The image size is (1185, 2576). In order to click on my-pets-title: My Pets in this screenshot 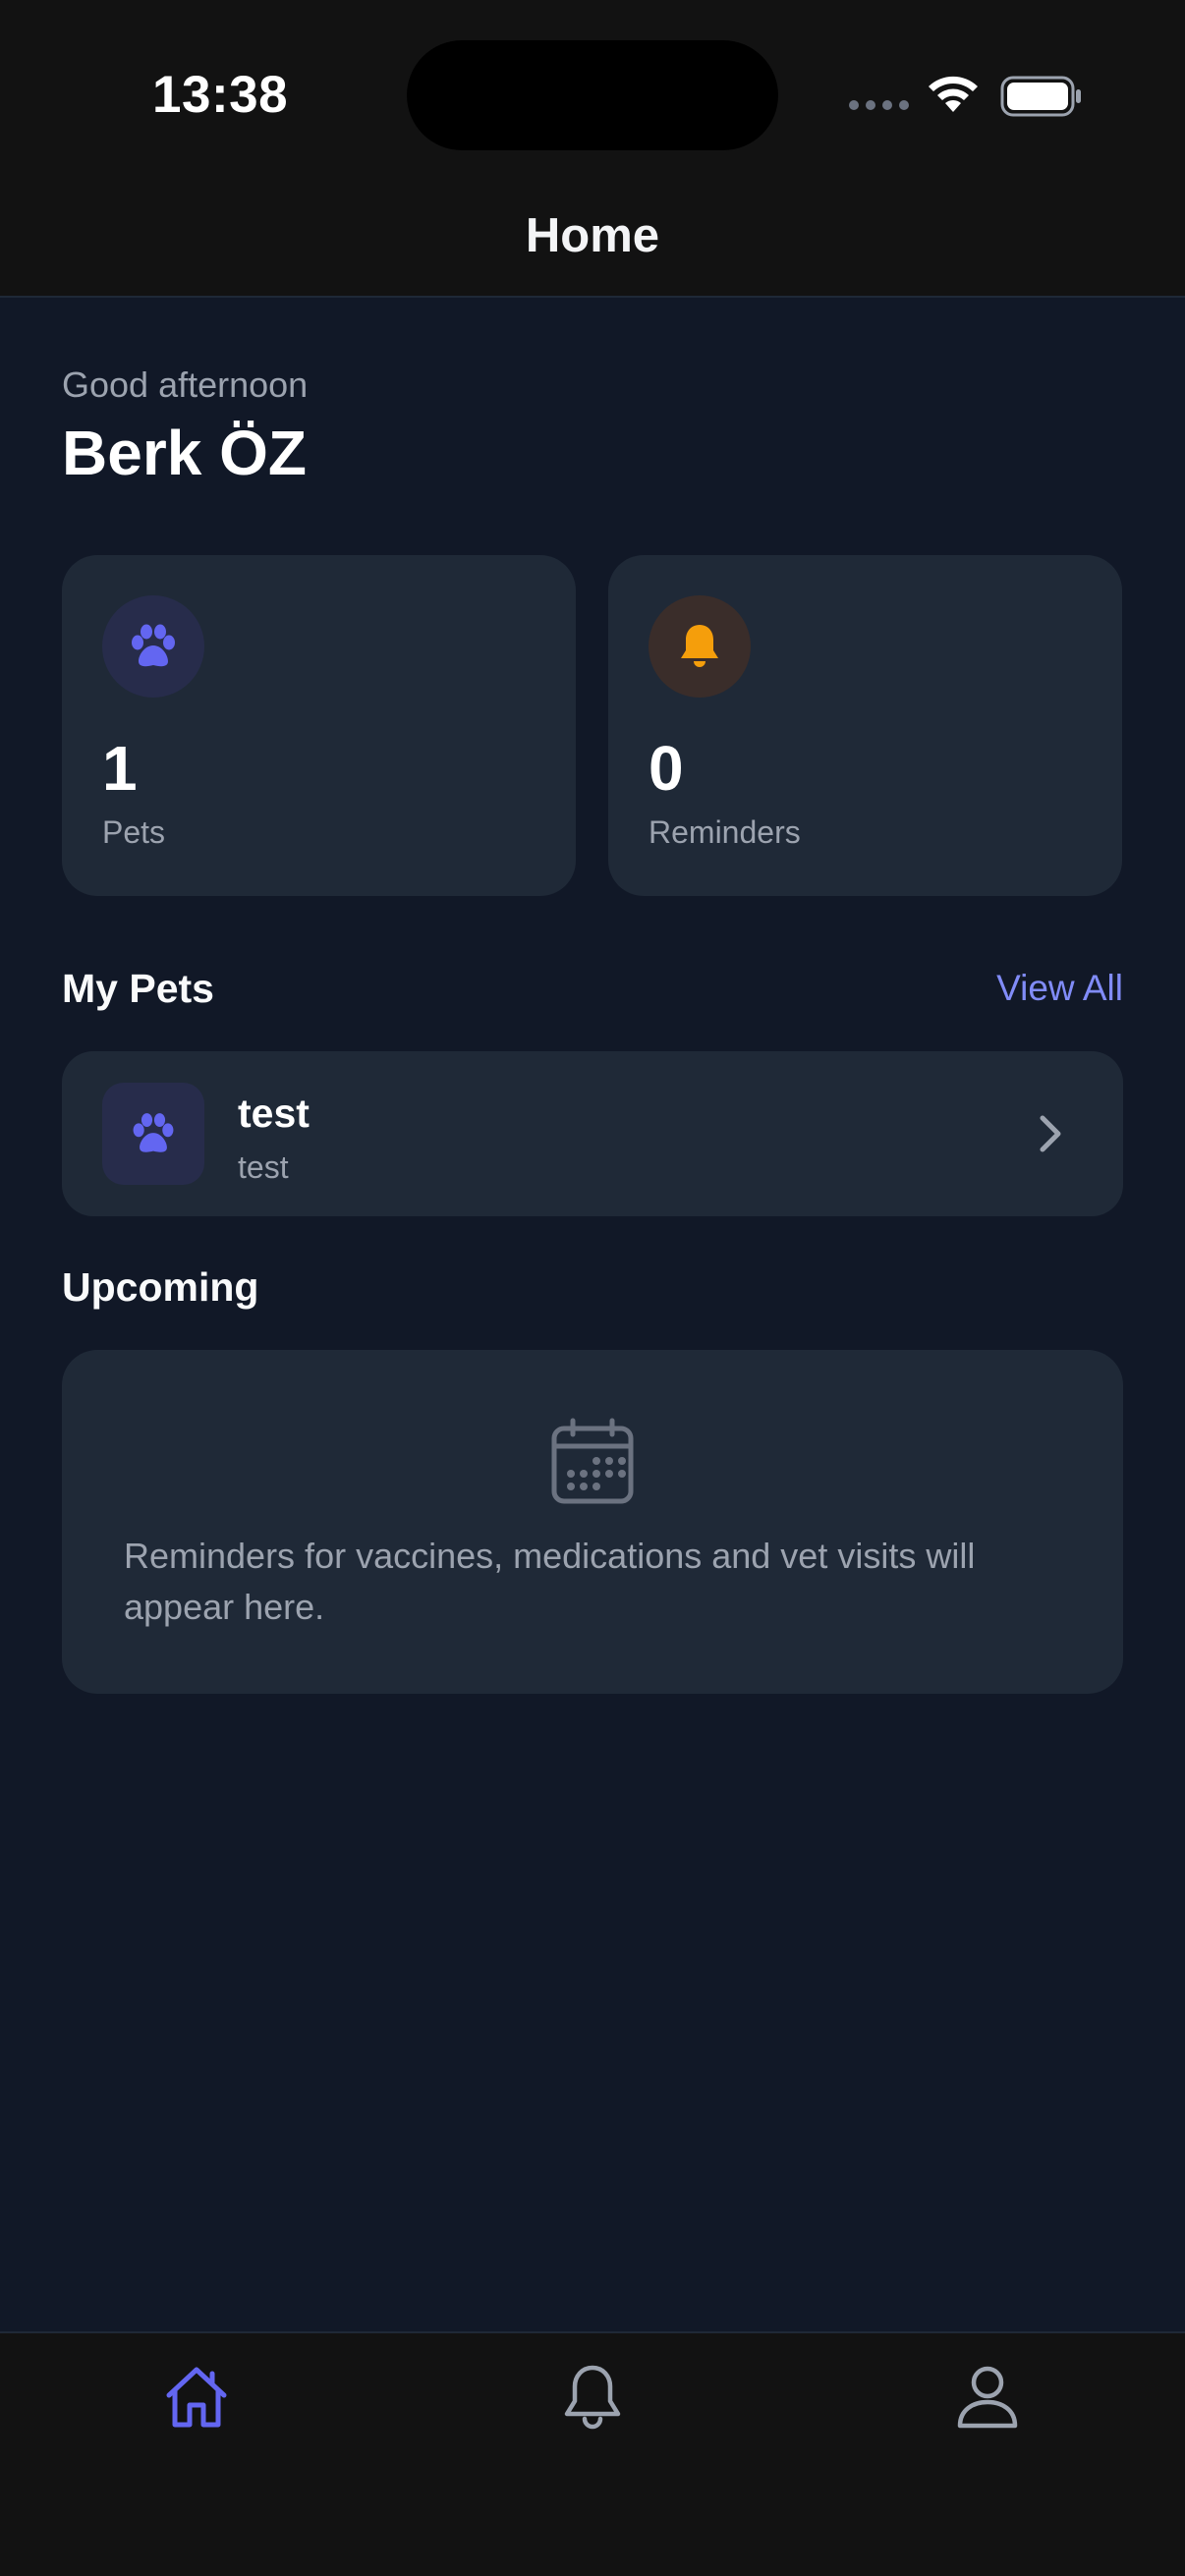, I will do `click(138, 988)`.